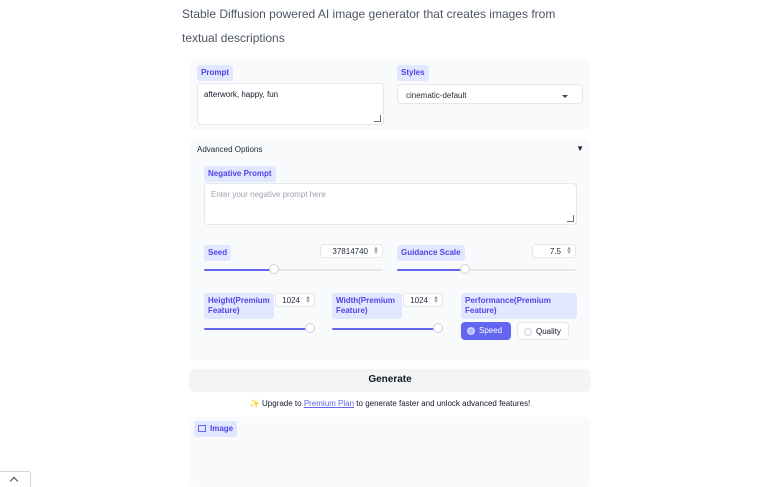 The height and width of the screenshot is (487, 780). Describe the element at coordinates (215, 73) in the screenshot. I see `prompt-label: Prompt` at that location.